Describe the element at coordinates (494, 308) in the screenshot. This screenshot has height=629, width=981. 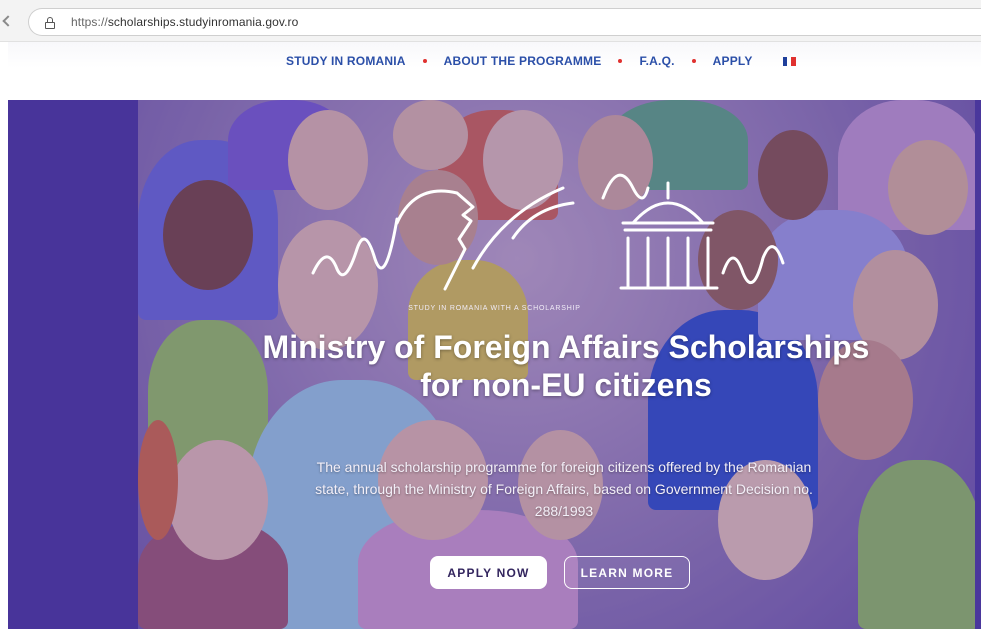
I see `hero-tagline: STUDY IN ROMANIA WITH A SCHOLARSHIP` at that location.